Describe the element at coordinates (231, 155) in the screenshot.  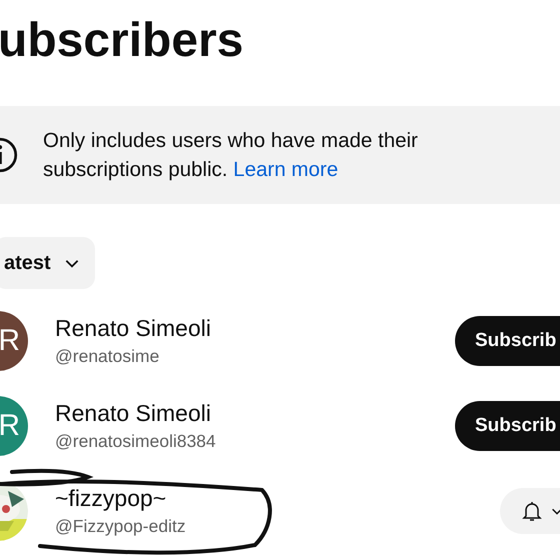
I see `notice-text: Only includes users who have made their subscriptions public. Learn more` at that location.